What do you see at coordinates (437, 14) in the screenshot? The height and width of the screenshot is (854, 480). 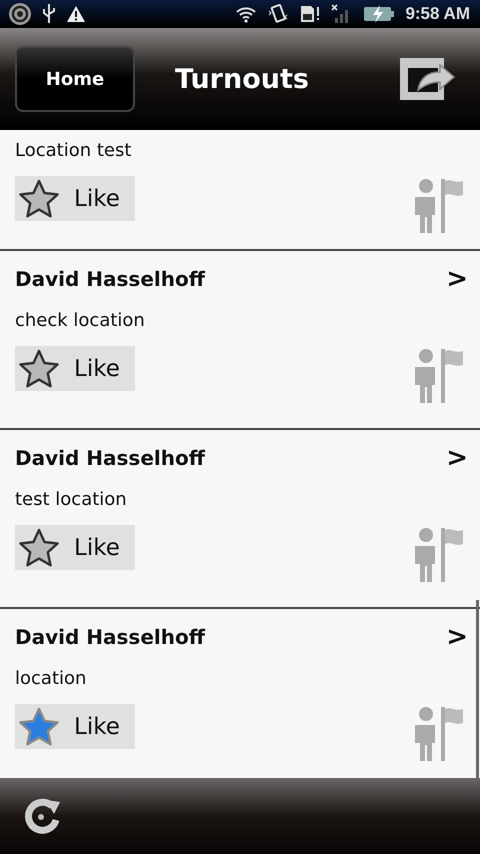 I see `status-time: 9:58 AM` at bounding box center [437, 14].